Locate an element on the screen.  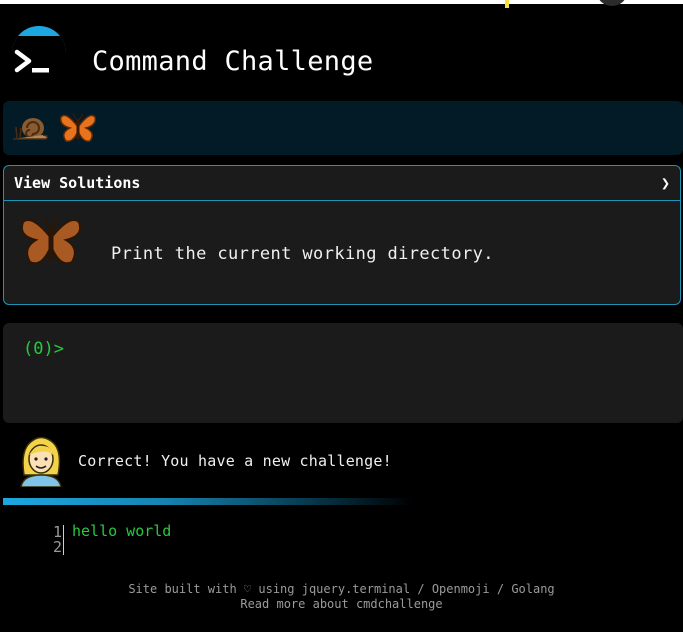
jquery-terminal-link: jquery.terminal is located at coordinates (356, 589).